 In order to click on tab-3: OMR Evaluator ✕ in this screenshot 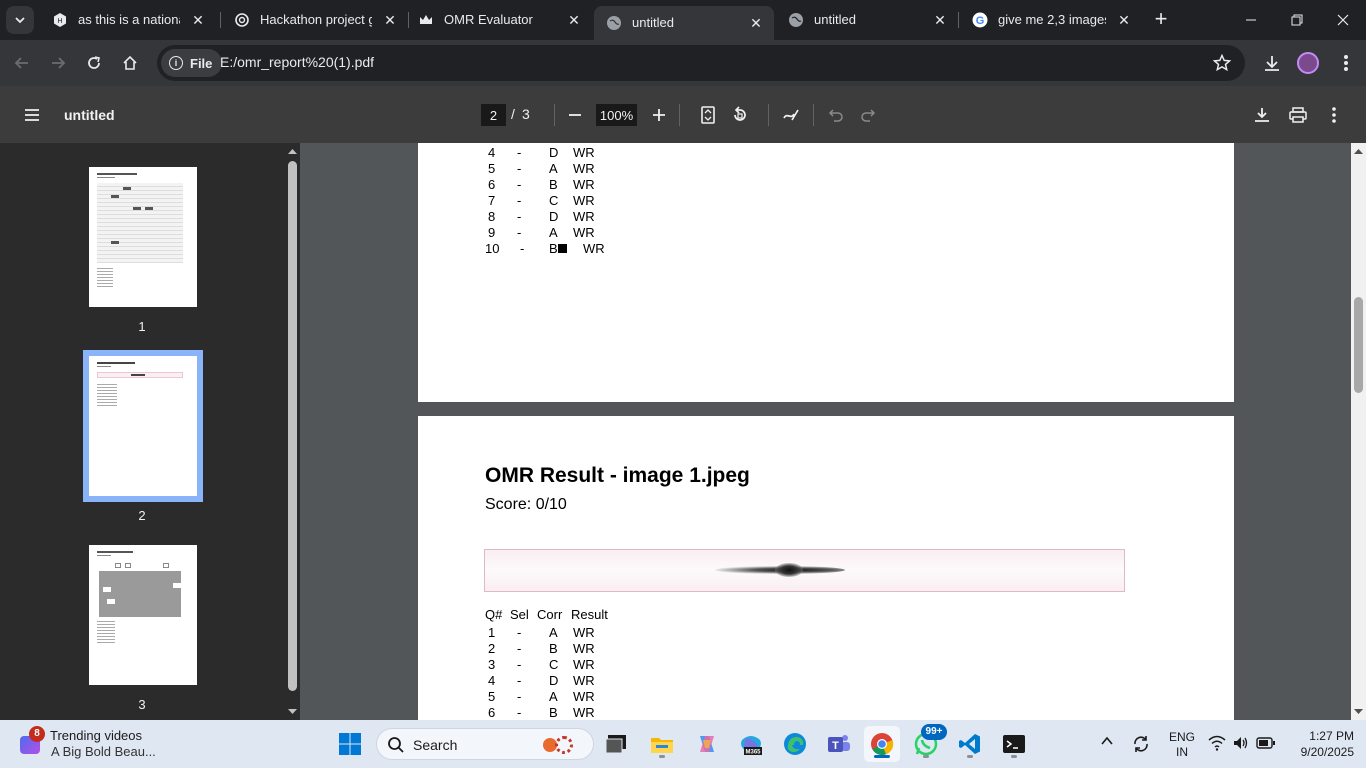, I will do `click(499, 20)`.